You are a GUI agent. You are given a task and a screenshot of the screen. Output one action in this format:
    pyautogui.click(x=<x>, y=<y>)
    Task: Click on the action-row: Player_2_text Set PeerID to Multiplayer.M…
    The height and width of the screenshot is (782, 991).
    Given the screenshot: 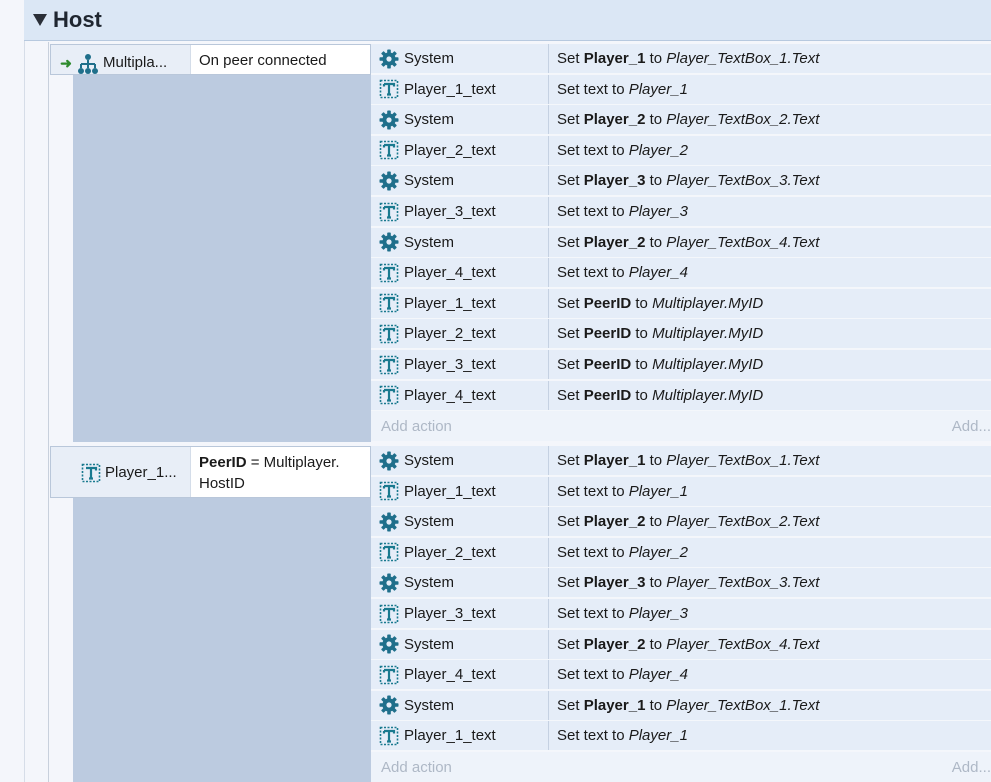 What is the action you would take?
    pyautogui.click(x=681, y=334)
    